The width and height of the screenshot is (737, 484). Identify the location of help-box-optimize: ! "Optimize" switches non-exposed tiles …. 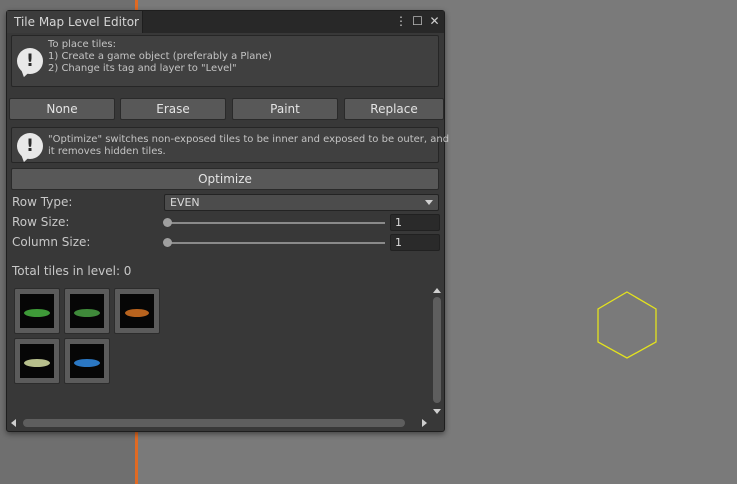
(230, 145).